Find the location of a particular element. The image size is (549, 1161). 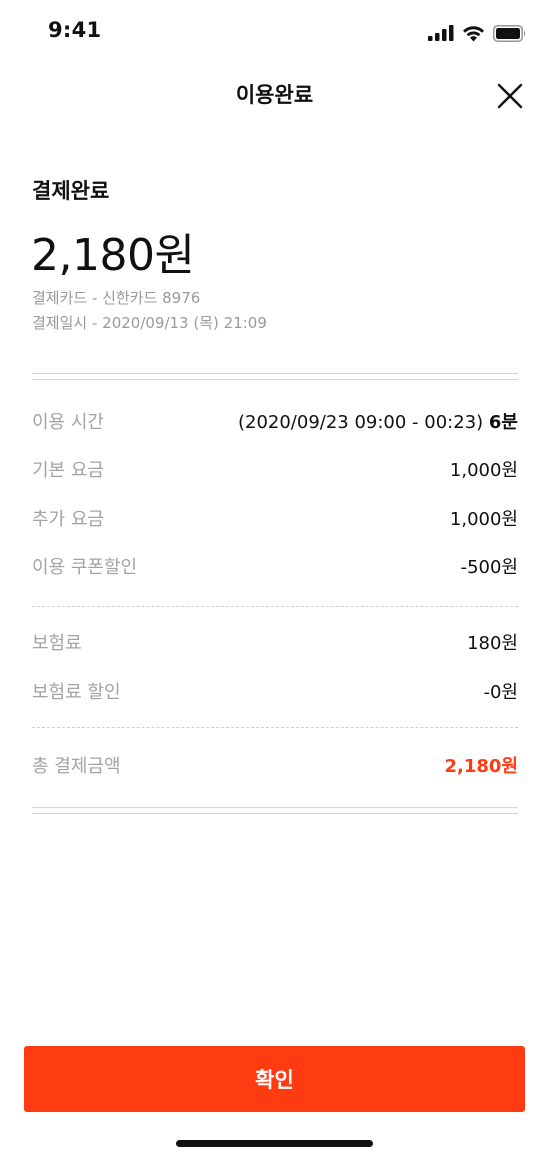

usage-time-row: 이용 시간 (2020/09/23 09:00 - 00:23) 6분 is located at coordinates (275, 421).